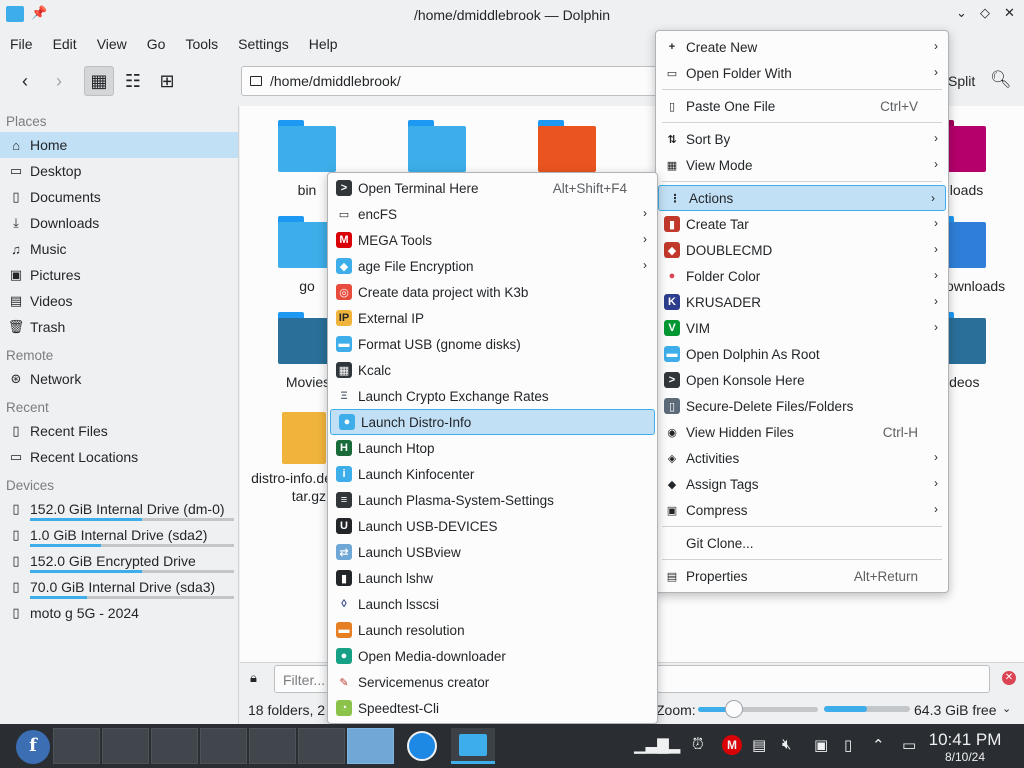 The width and height of the screenshot is (1024, 768). Describe the element at coordinates (961, 81) in the screenshot. I see `split-button: Split` at that location.